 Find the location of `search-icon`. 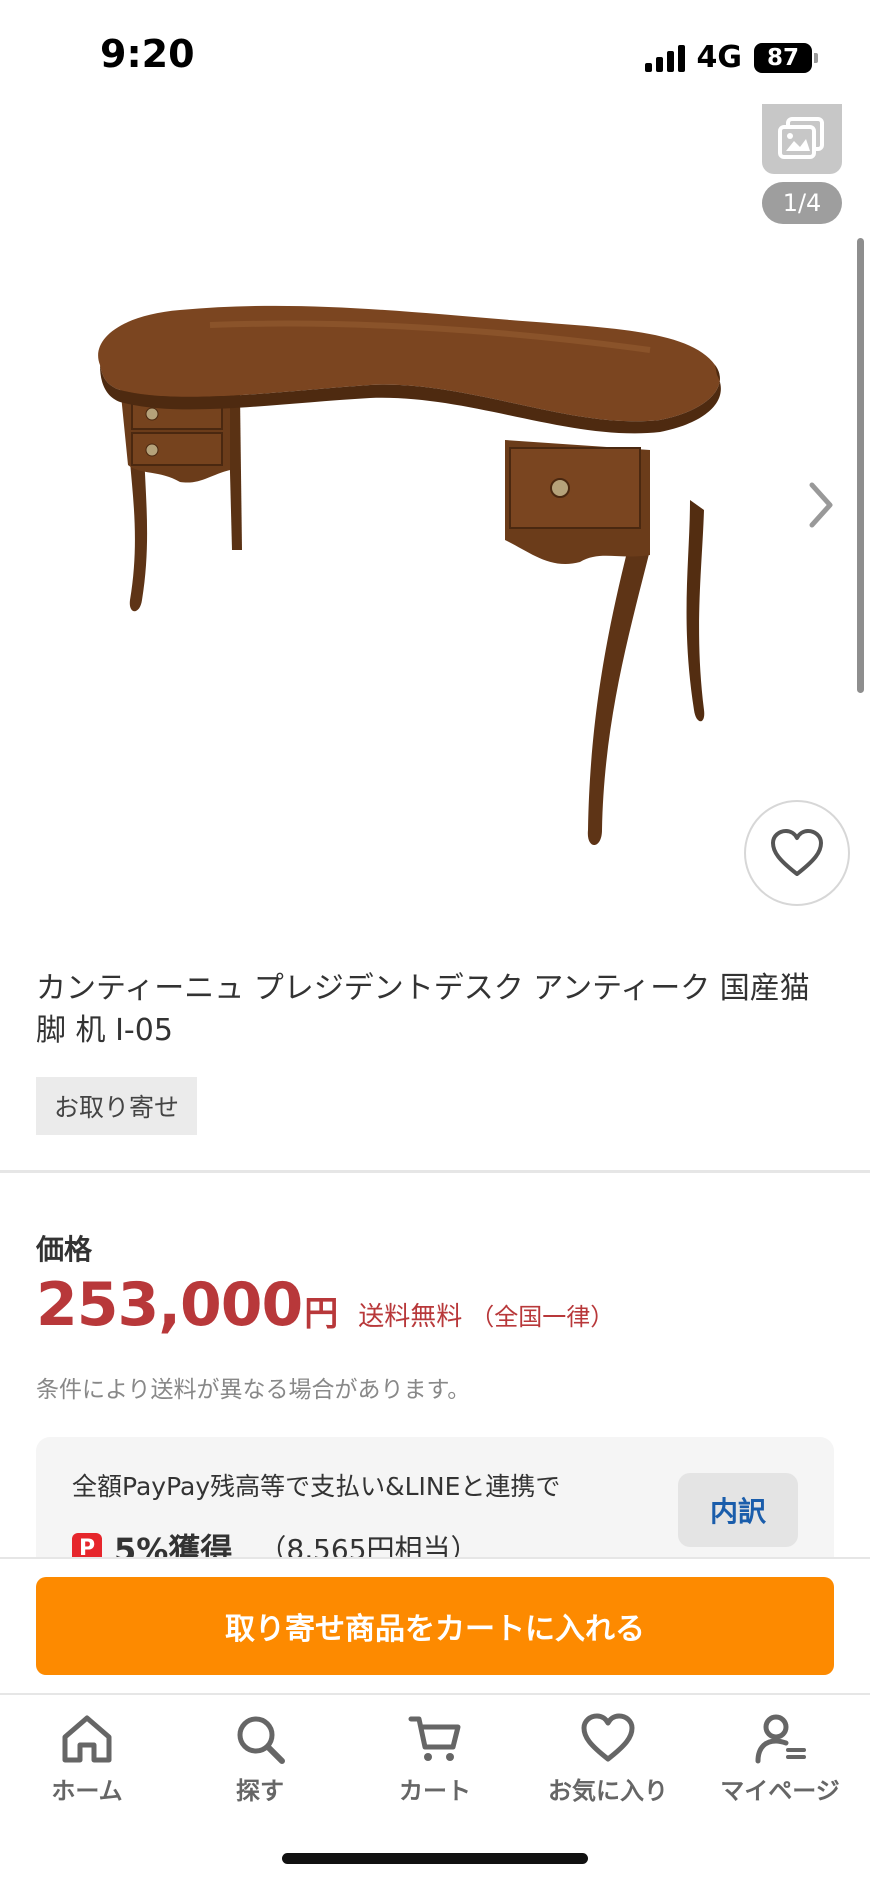

search-icon is located at coordinates (261, 1740).